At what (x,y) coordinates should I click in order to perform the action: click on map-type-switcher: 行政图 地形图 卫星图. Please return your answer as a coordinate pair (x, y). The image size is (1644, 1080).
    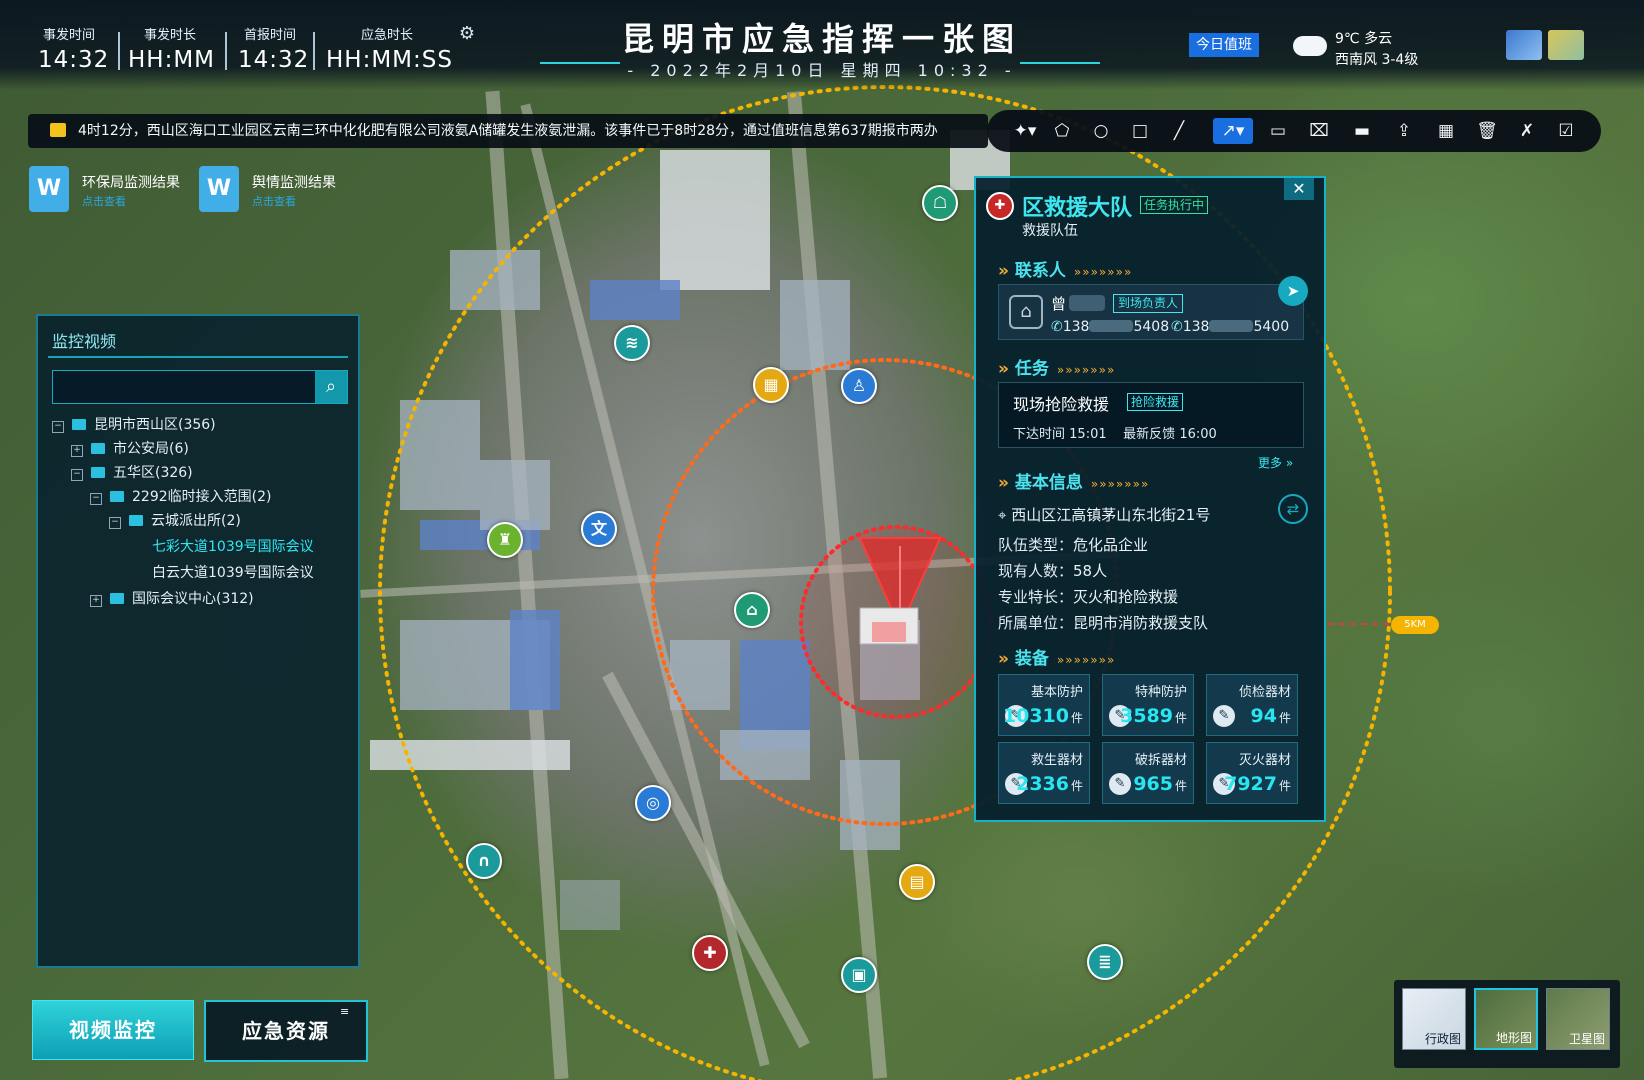
    Looking at the image, I should click on (1507, 1024).